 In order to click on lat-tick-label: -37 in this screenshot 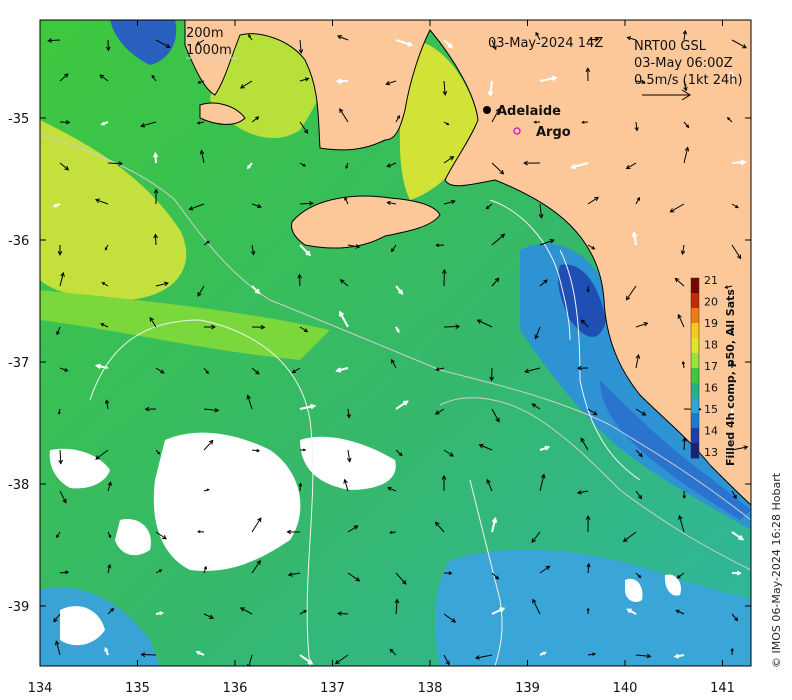, I will do `click(18, 363)`.